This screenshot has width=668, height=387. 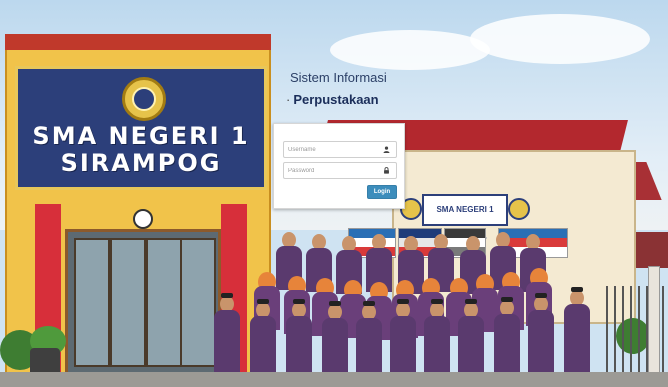 What do you see at coordinates (332, 149) in the screenshot?
I see `username-input` at bounding box center [332, 149].